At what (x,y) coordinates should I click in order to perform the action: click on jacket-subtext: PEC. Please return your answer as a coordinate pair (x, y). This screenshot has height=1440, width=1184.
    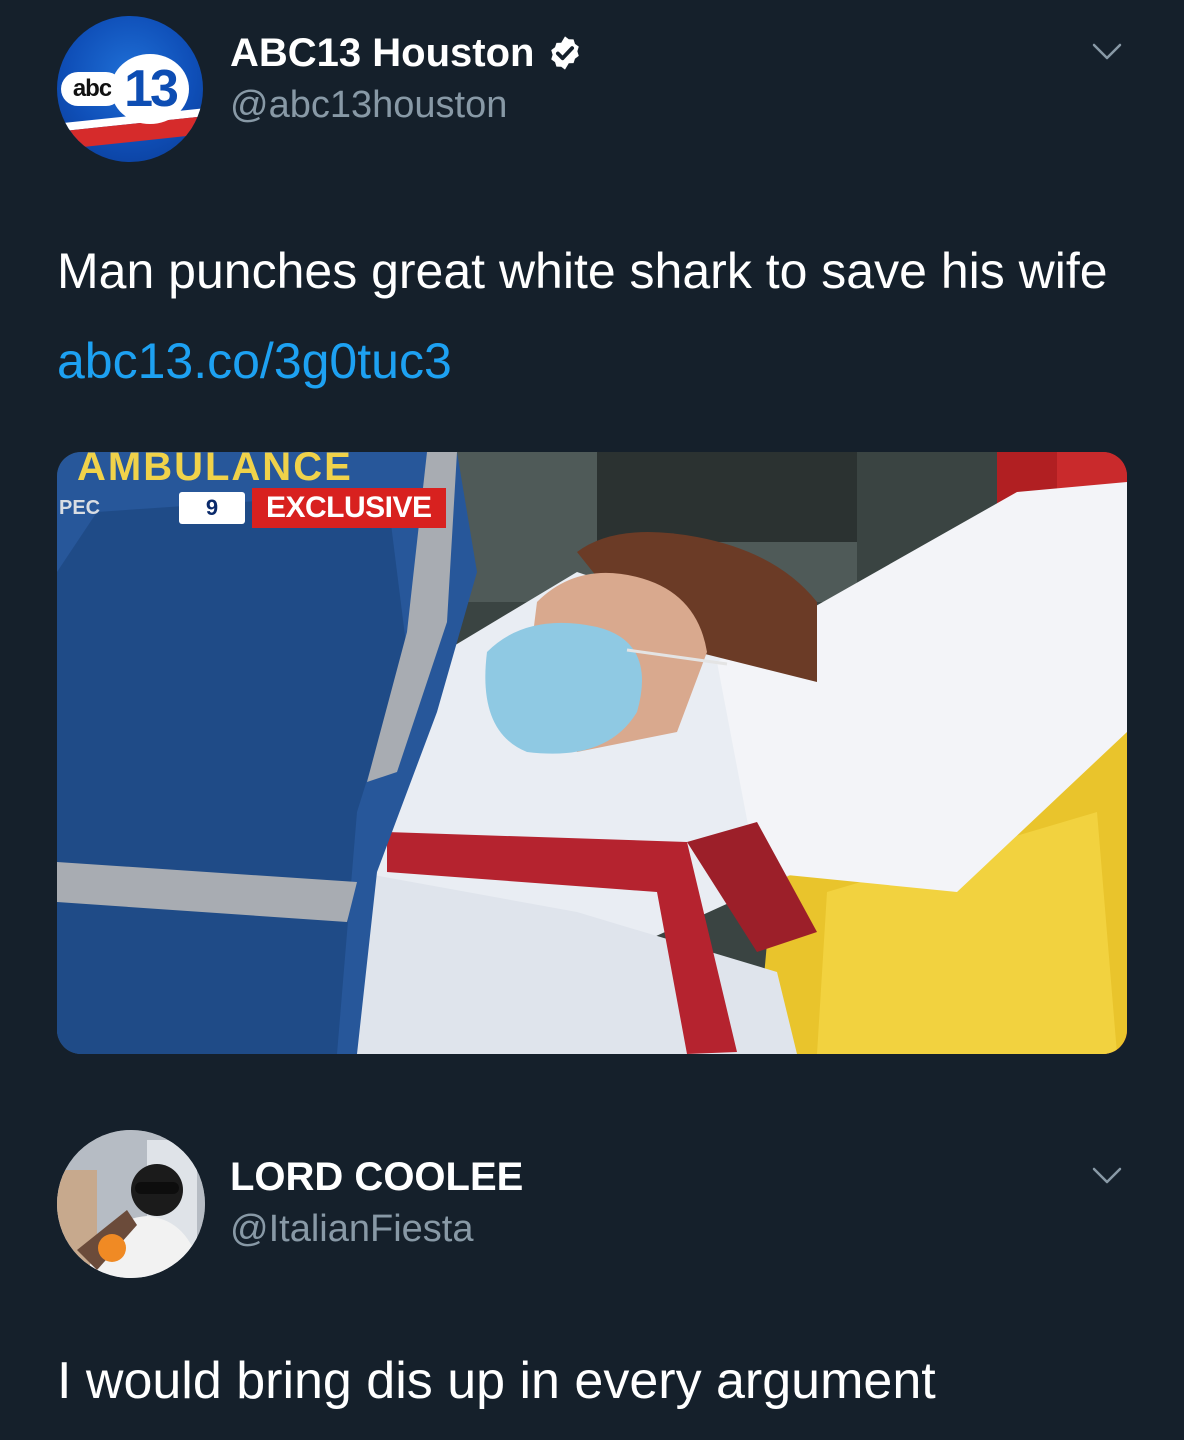
    Looking at the image, I should click on (79, 508).